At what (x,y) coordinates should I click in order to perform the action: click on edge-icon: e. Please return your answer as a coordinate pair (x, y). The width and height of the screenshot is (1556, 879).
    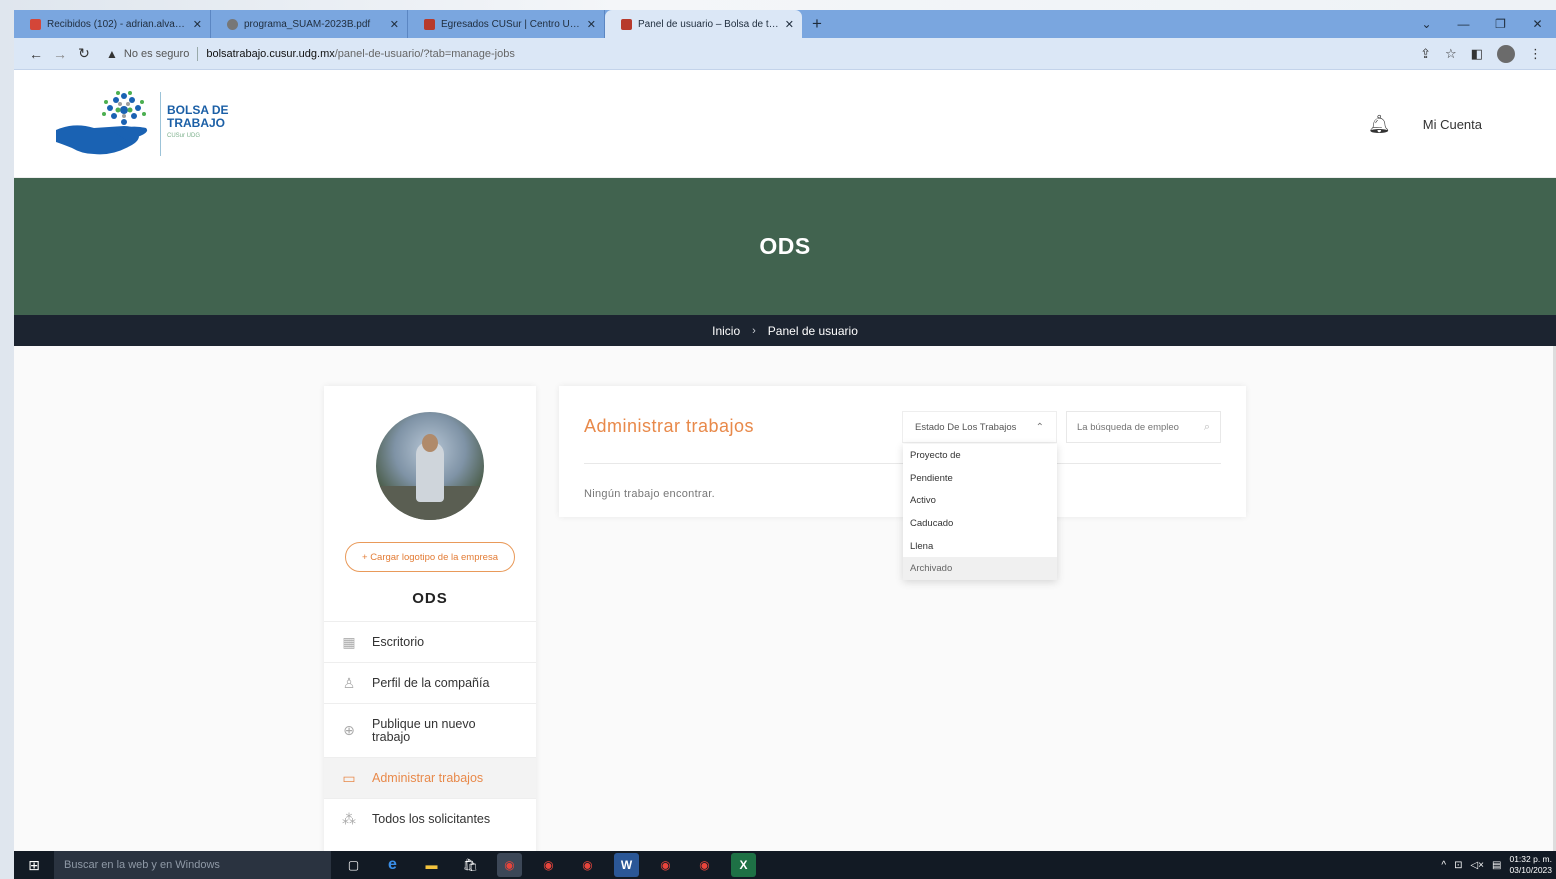
    Looking at the image, I should click on (392, 865).